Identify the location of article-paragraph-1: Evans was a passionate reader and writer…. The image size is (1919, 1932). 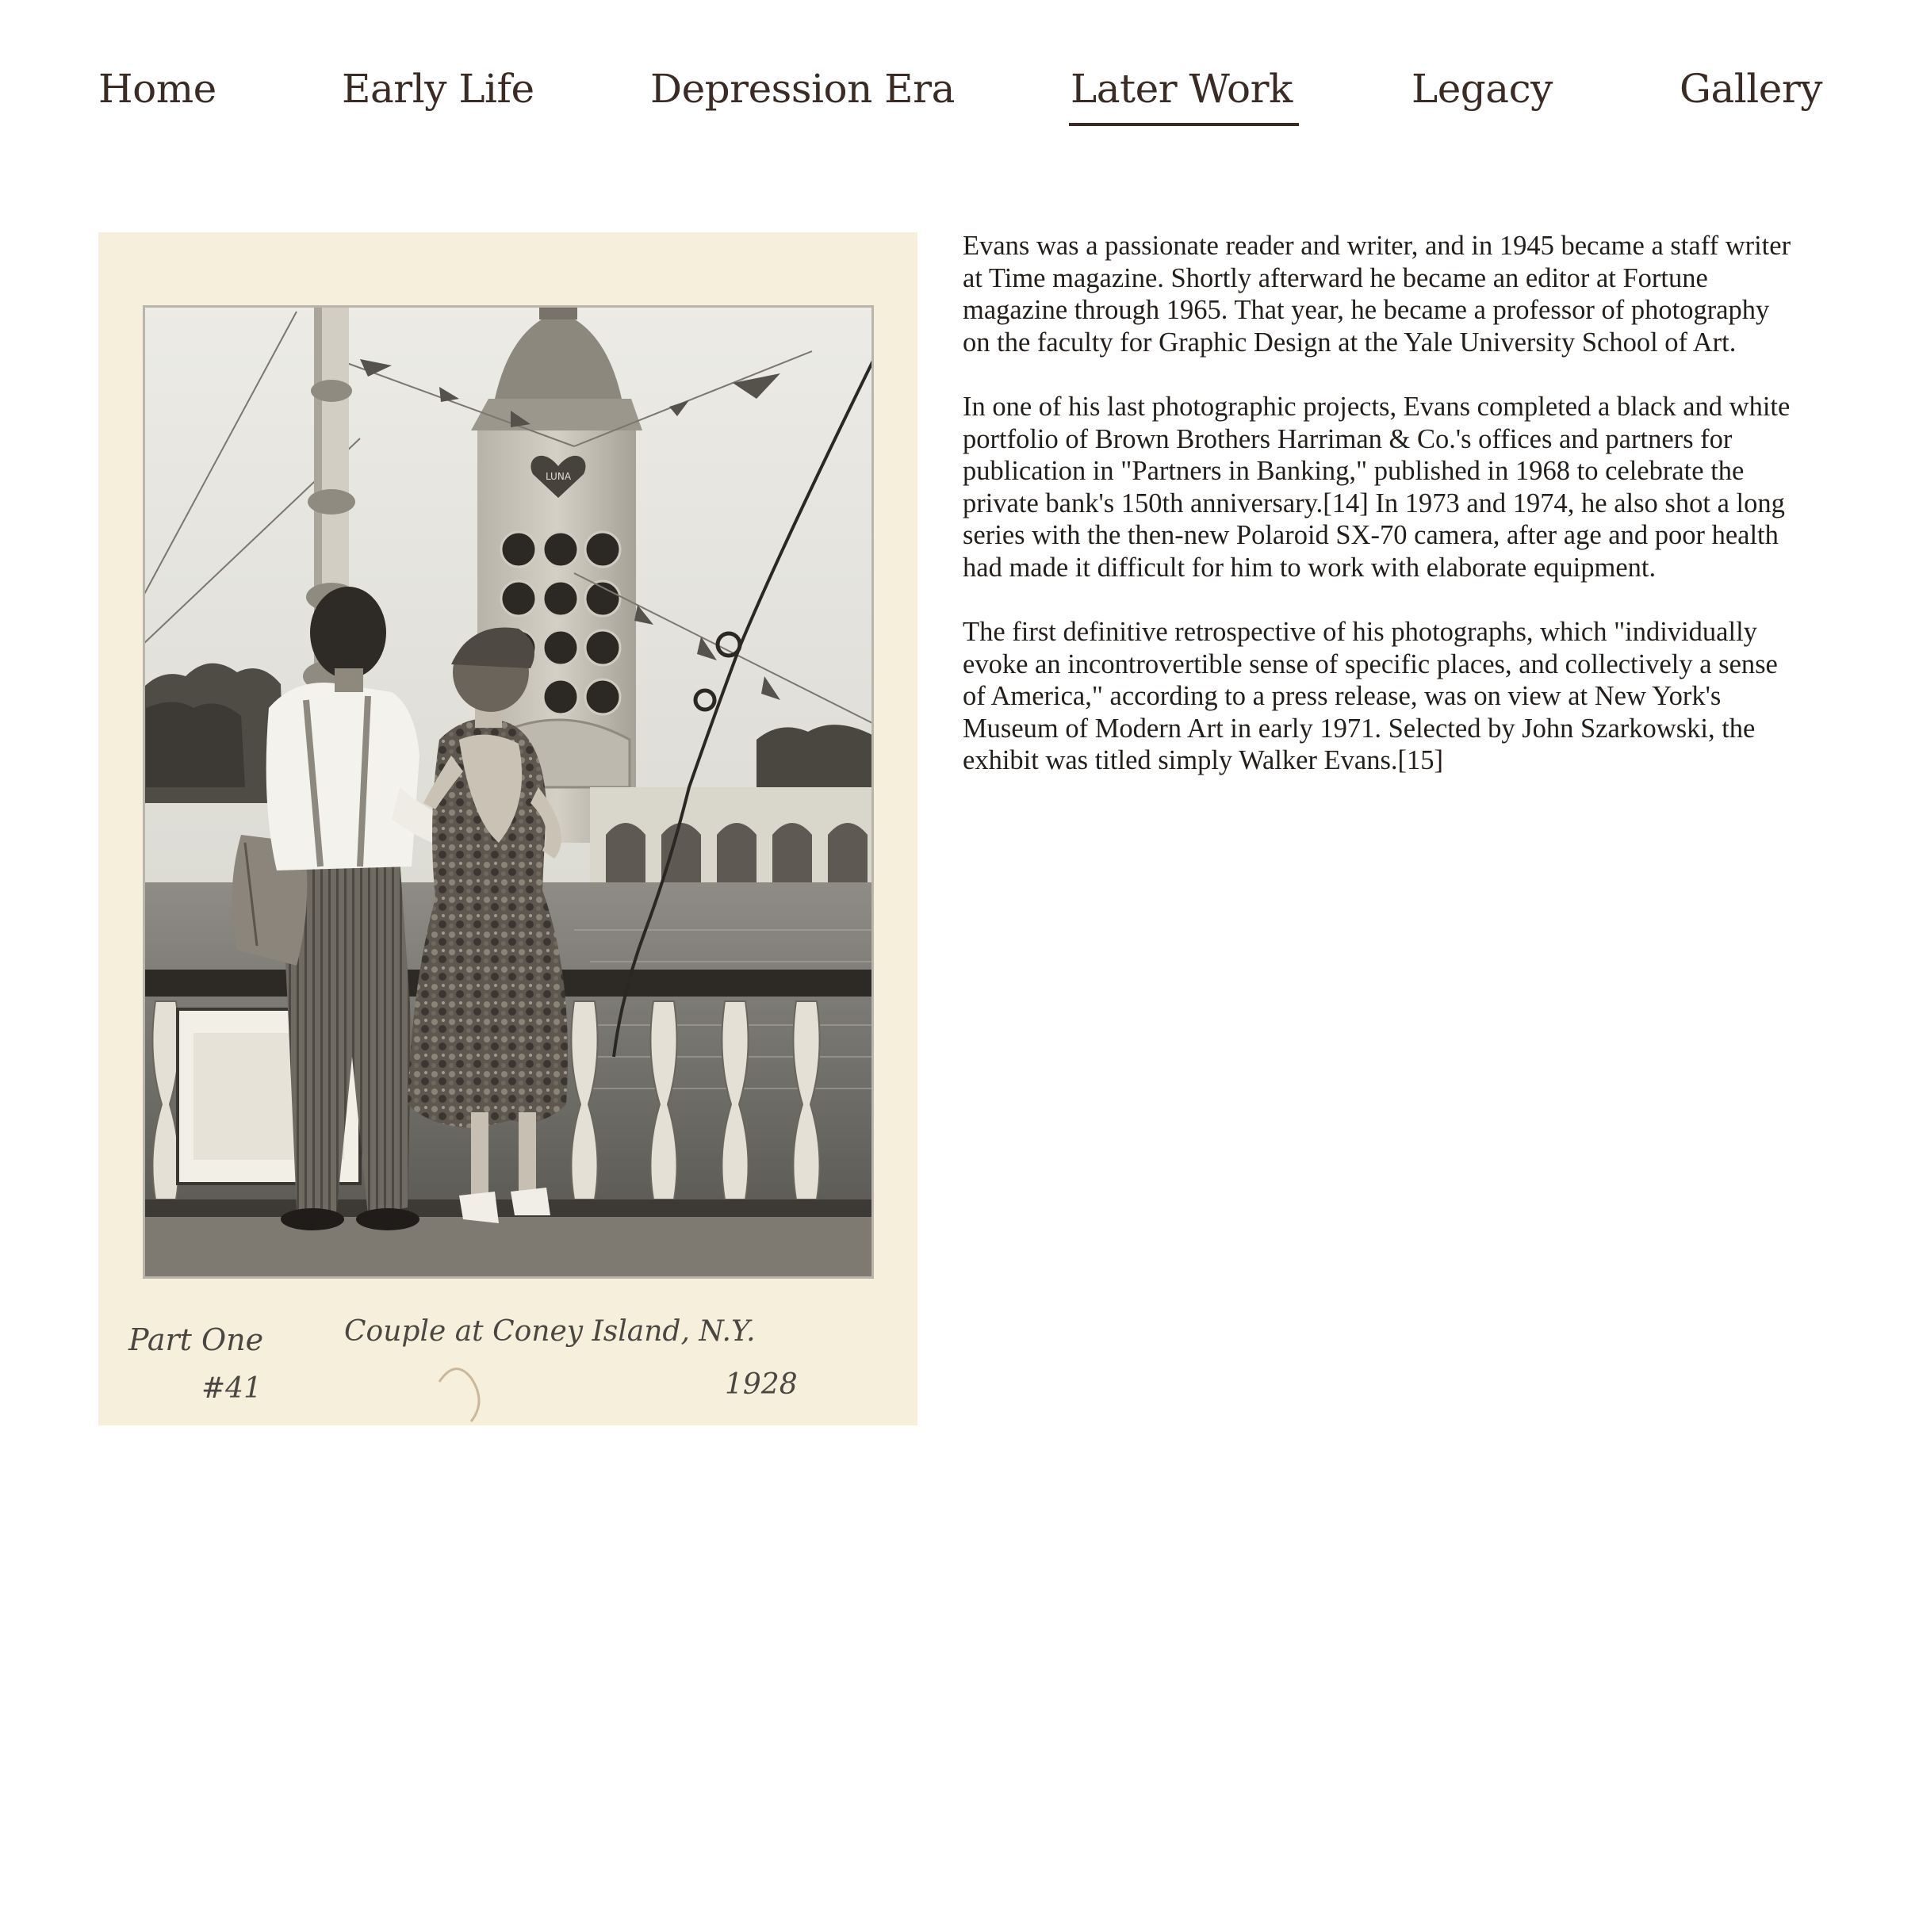
(1377, 294).